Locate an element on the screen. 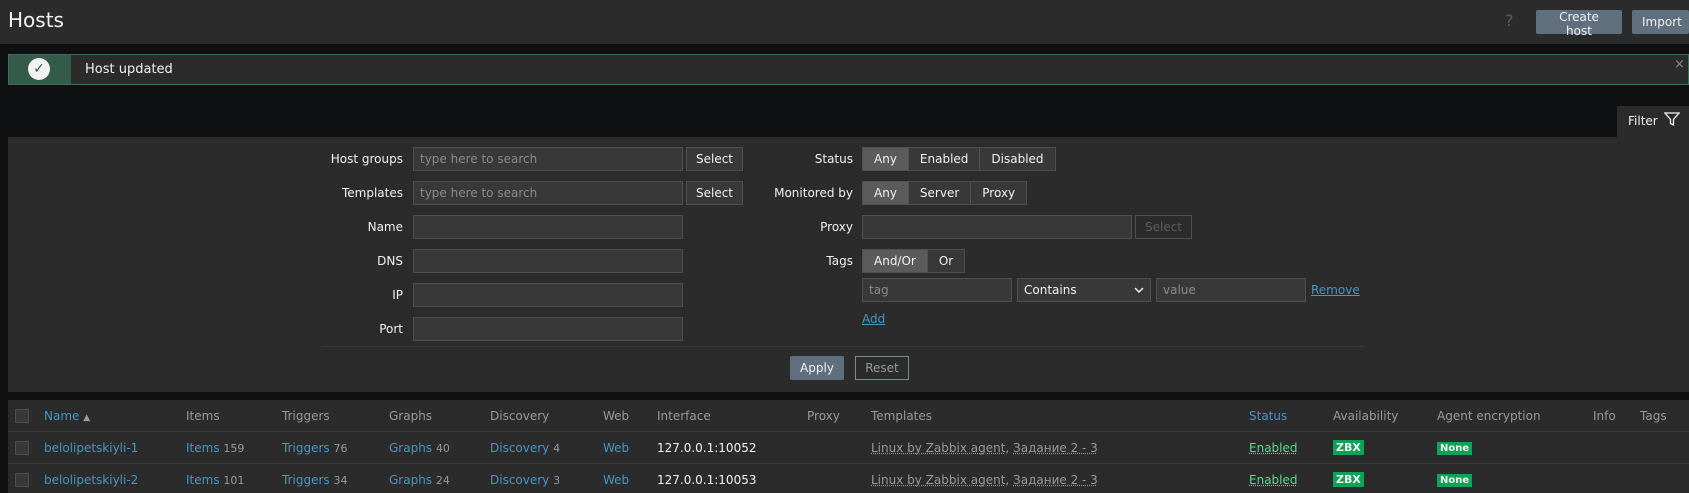 The height and width of the screenshot is (493, 1689). column-web-header: Web is located at coordinates (616, 416).